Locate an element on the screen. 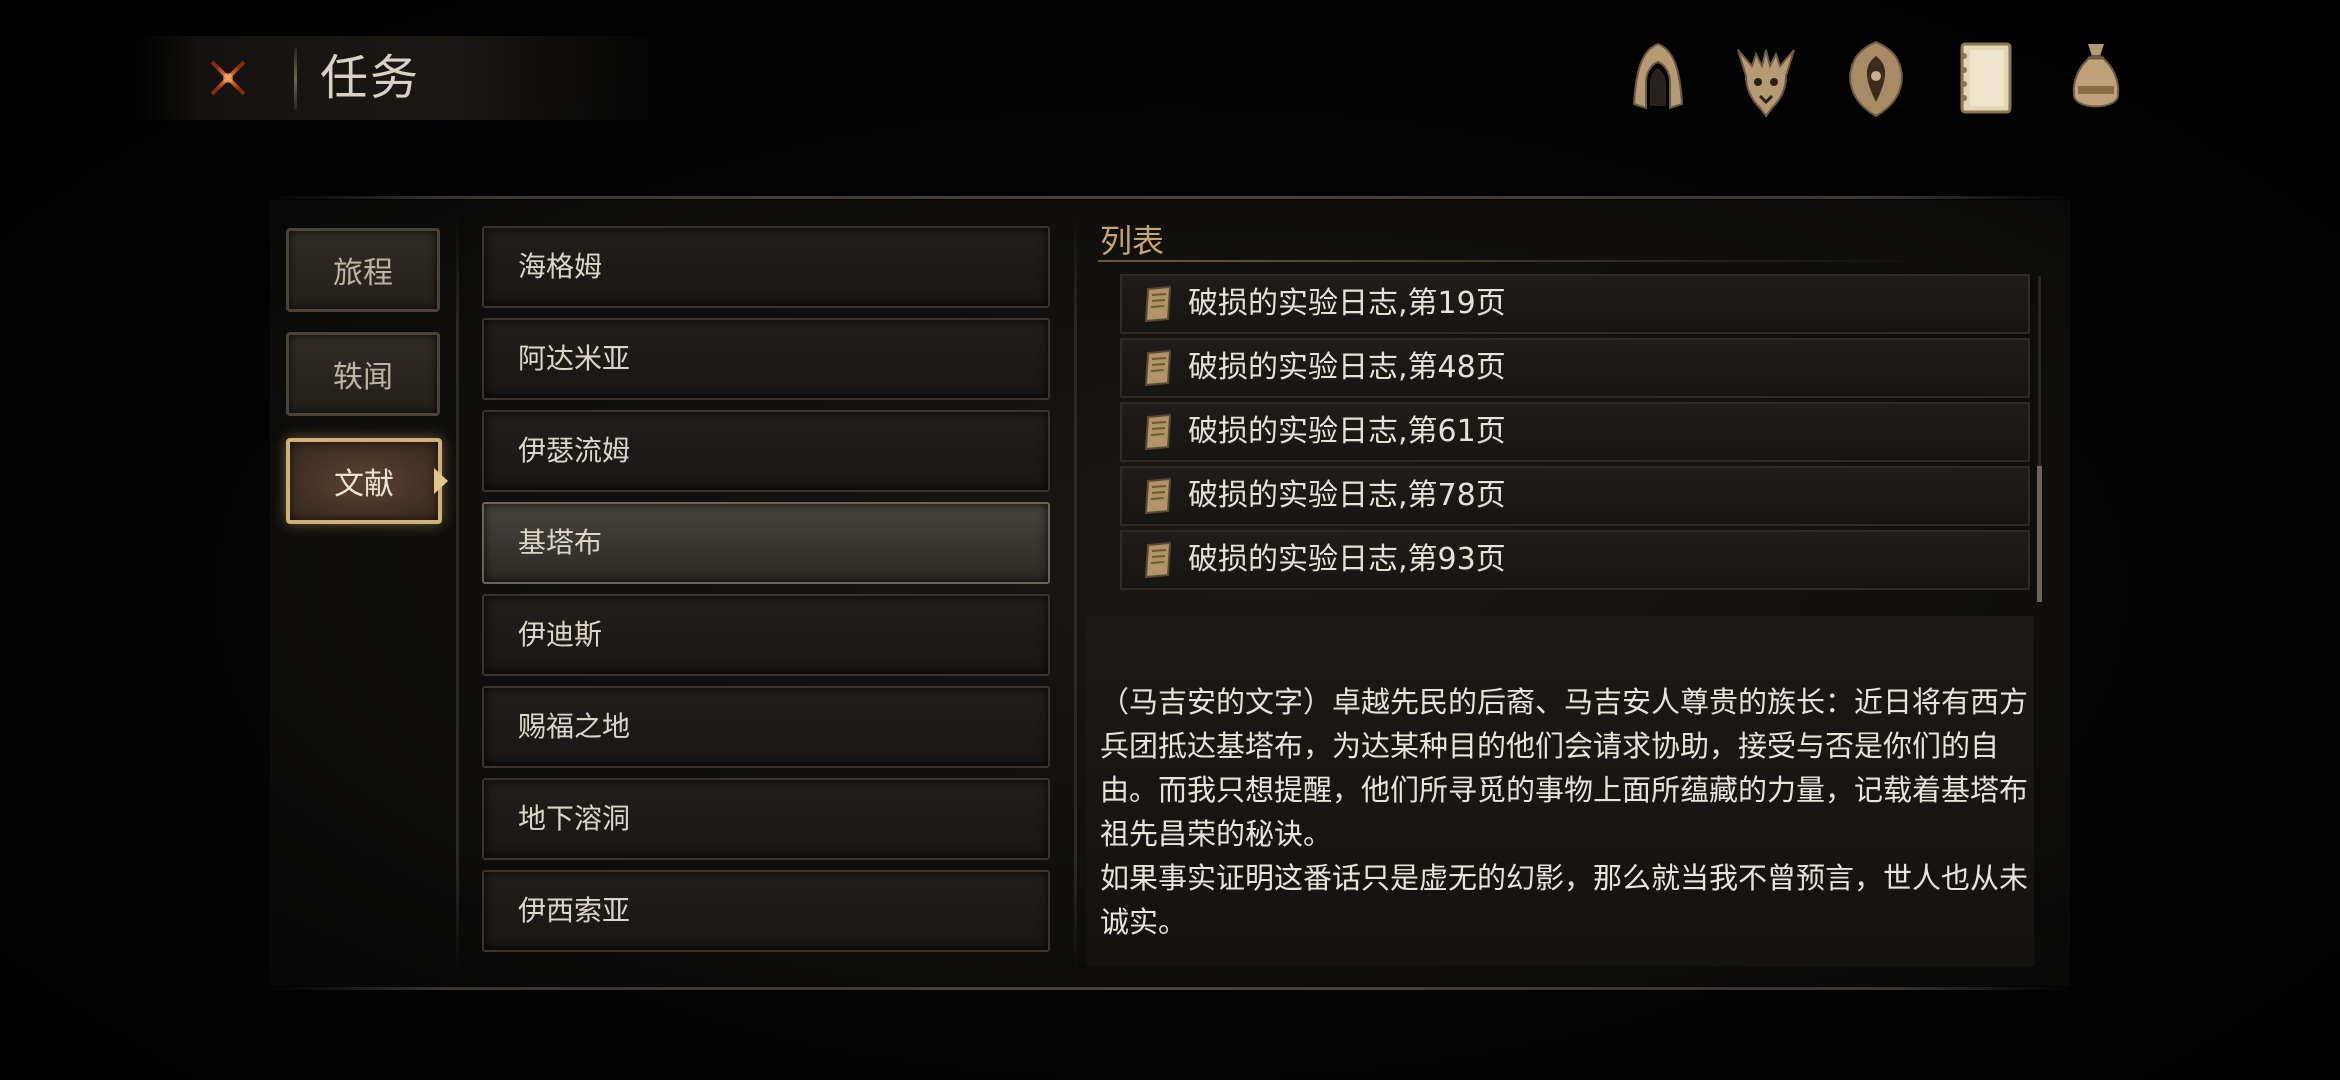 The image size is (2340, 1080). document-item: 破损的实验日志,第93页 is located at coordinates (1575, 560).